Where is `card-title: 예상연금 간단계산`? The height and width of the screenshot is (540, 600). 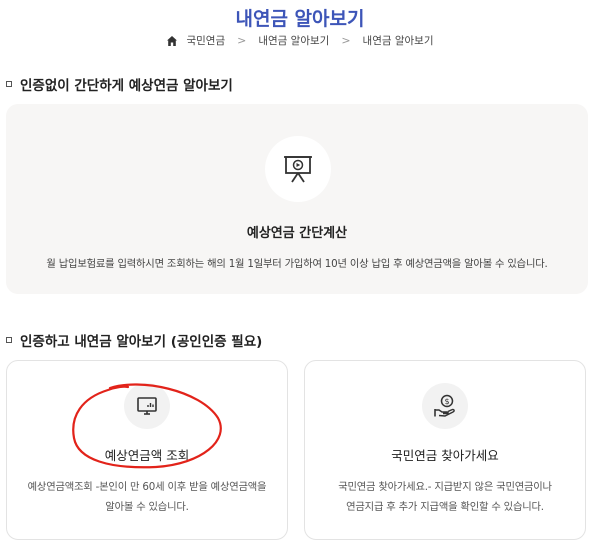 card-title: 예상연금 간단계산 is located at coordinates (297, 233).